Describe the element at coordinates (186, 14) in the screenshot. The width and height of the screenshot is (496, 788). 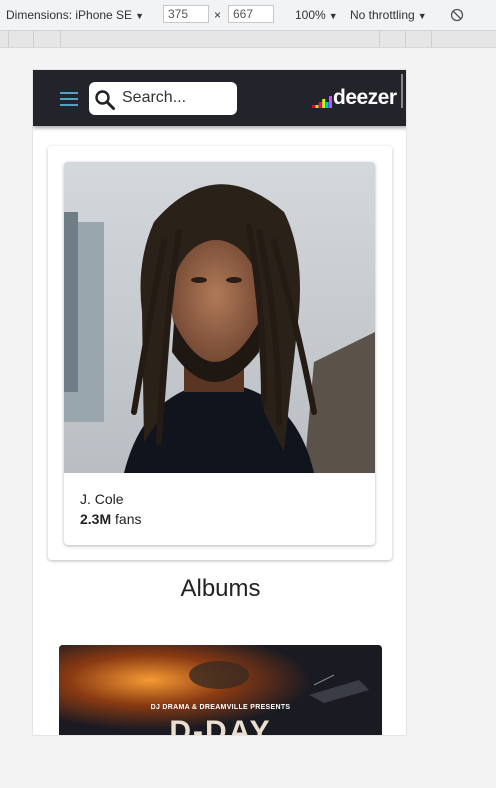
I see `width-input: 375` at that location.